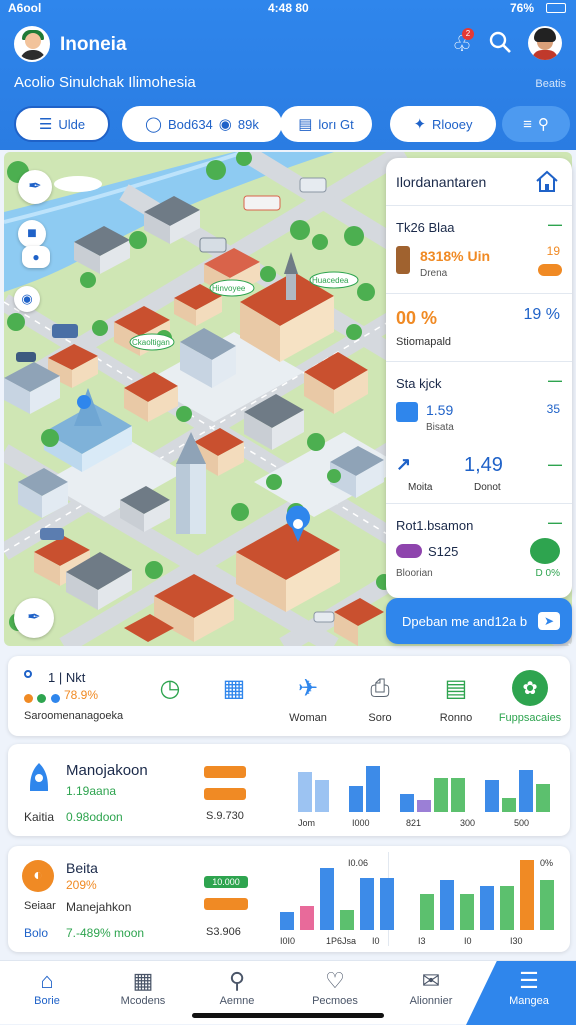 The image size is (576, 1025). What do you see at coordinates (62, 124) in the screenshot?
I see `tab-list: ☰ Ulde` at bounding box center [62, 124].